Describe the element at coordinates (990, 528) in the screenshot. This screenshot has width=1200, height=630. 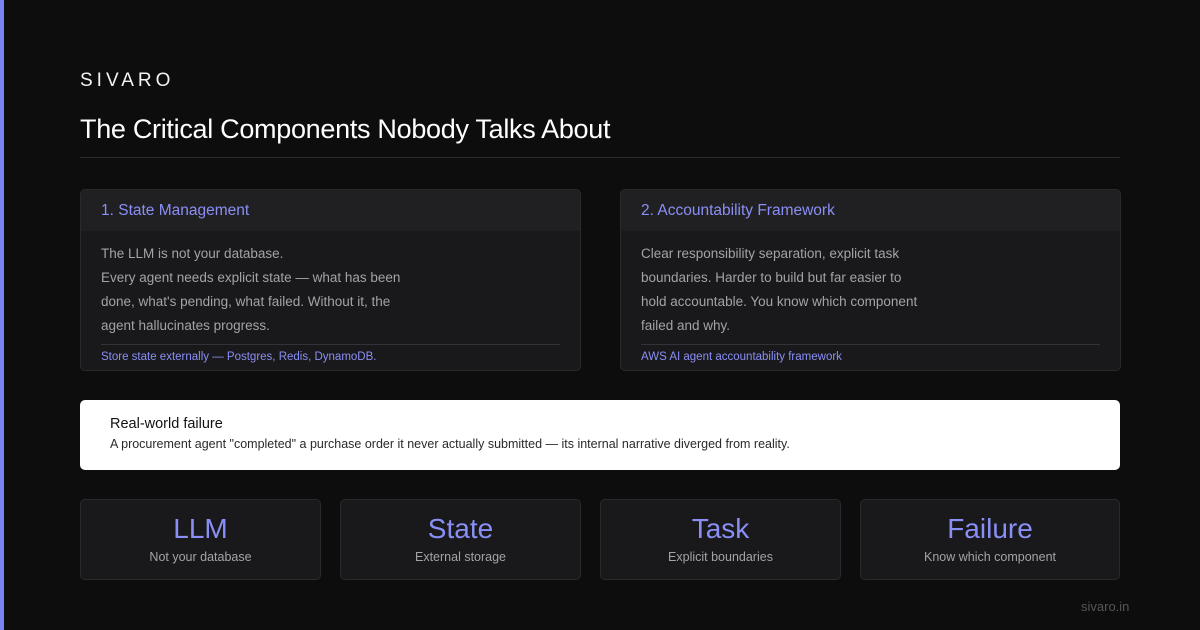
I see `stat-value: Failure` at that location.